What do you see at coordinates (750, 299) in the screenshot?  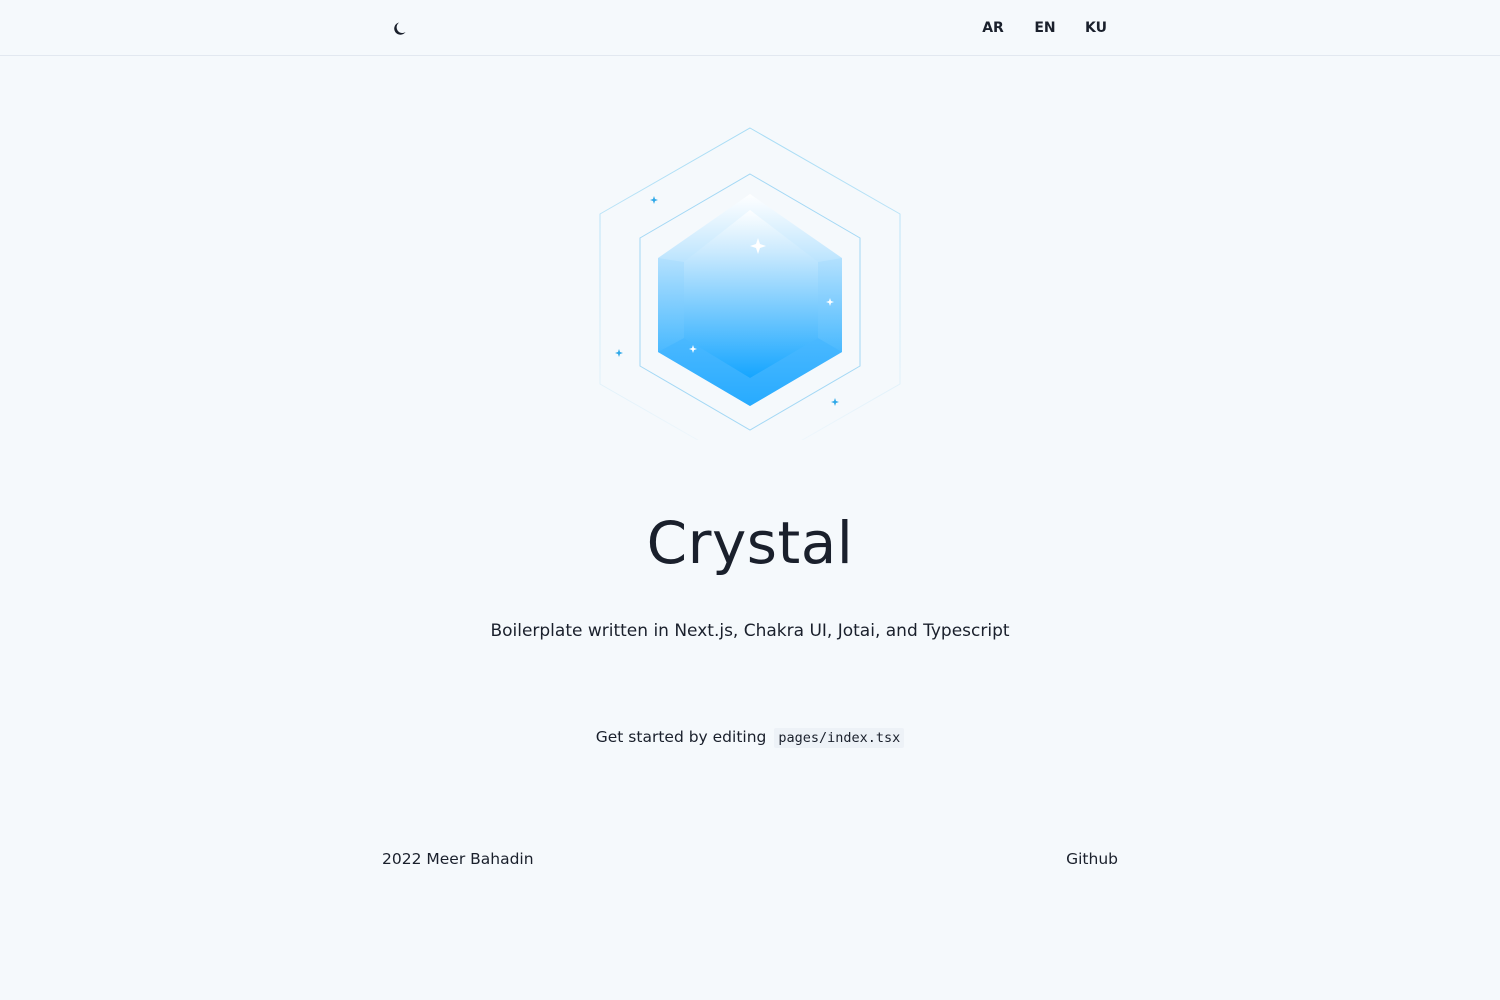 I see `crystal-gem-icon` at bounding box center [750, 299].